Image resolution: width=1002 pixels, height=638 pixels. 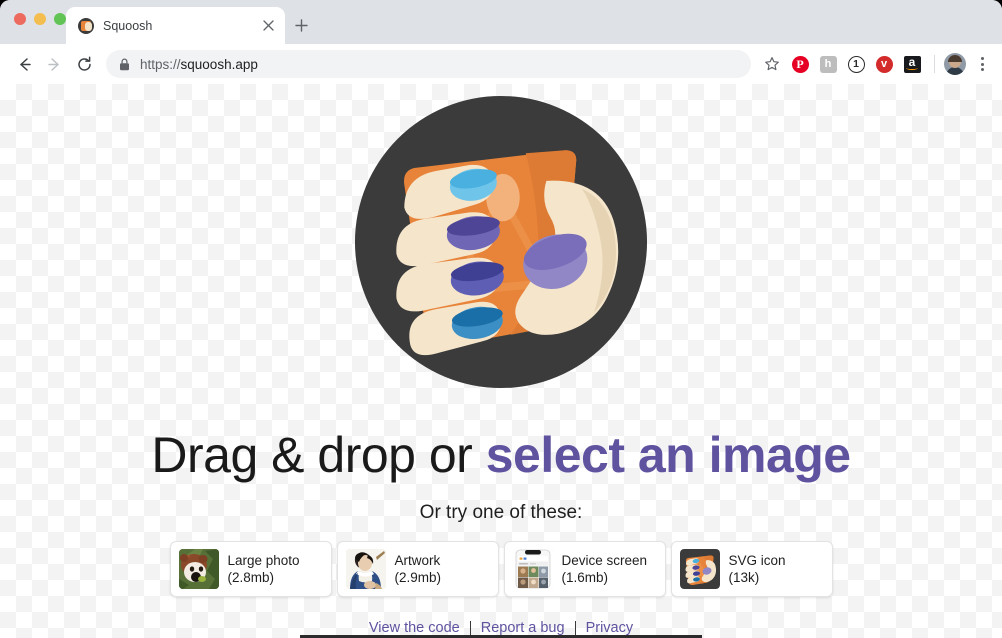 I want to click on amazon-glyph: a, so click(x=912, y=64).